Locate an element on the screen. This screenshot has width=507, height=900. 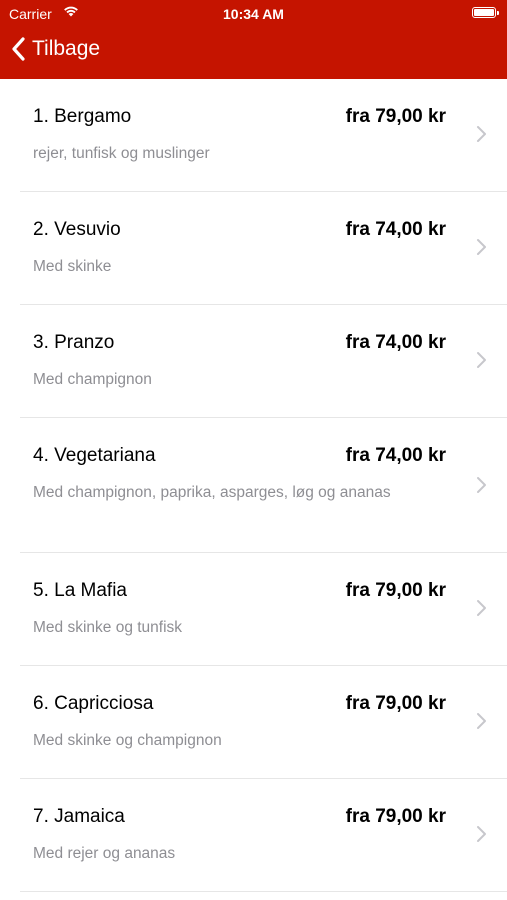
item-name: 6. Capricciosa is located at coordinates (93, 703).